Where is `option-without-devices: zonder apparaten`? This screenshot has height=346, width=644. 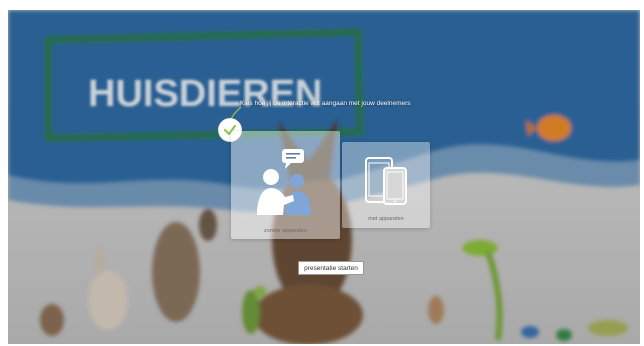
option-without-devices: zonder apparaten is located at coordinates (285, 185).